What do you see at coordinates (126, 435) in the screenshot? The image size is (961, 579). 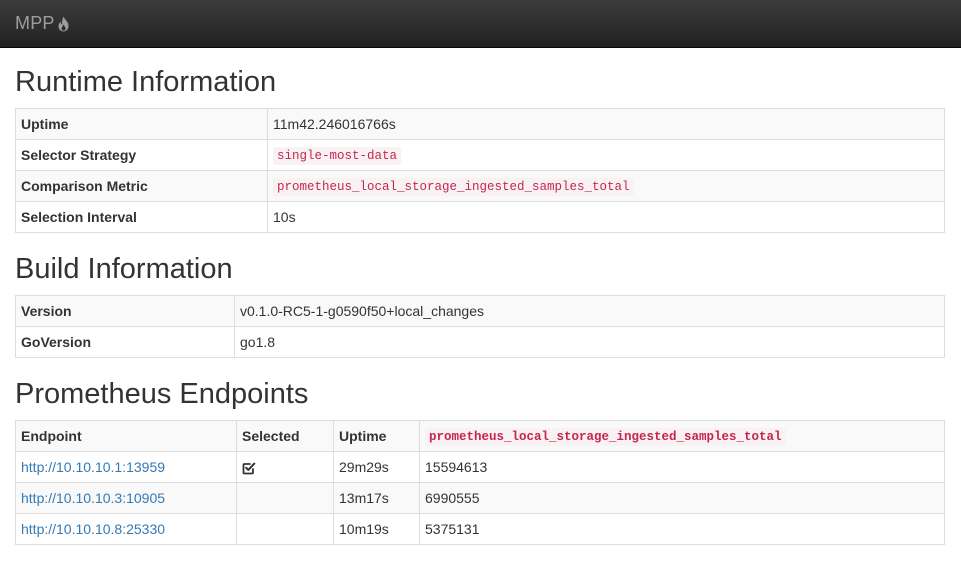 I see `endpoint-header: Endpoint` at bounding box center [126, 435].